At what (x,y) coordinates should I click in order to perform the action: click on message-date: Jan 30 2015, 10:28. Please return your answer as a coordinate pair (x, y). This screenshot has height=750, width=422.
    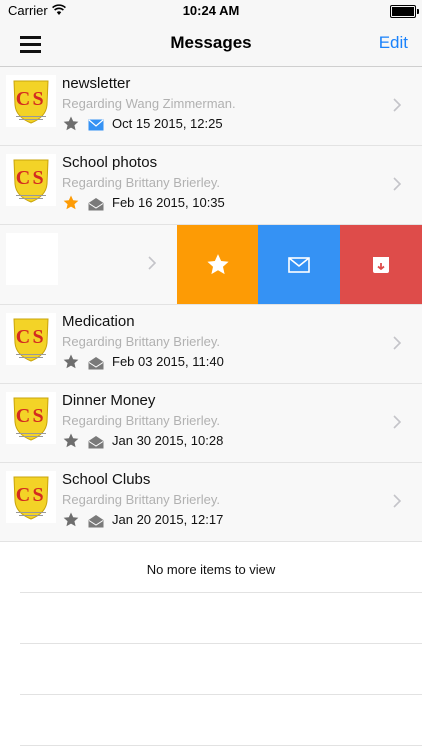
    Looking at the image, I should click on (168, 440).